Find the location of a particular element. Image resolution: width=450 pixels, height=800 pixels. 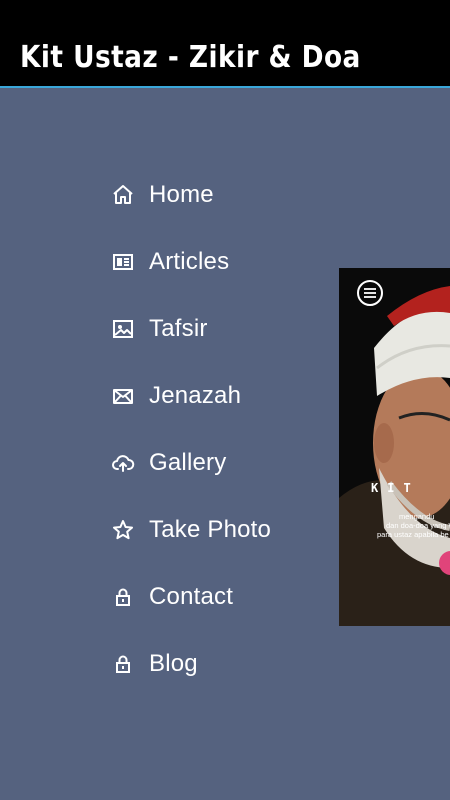

ustaz-photo is located at coordinates (394, 447).